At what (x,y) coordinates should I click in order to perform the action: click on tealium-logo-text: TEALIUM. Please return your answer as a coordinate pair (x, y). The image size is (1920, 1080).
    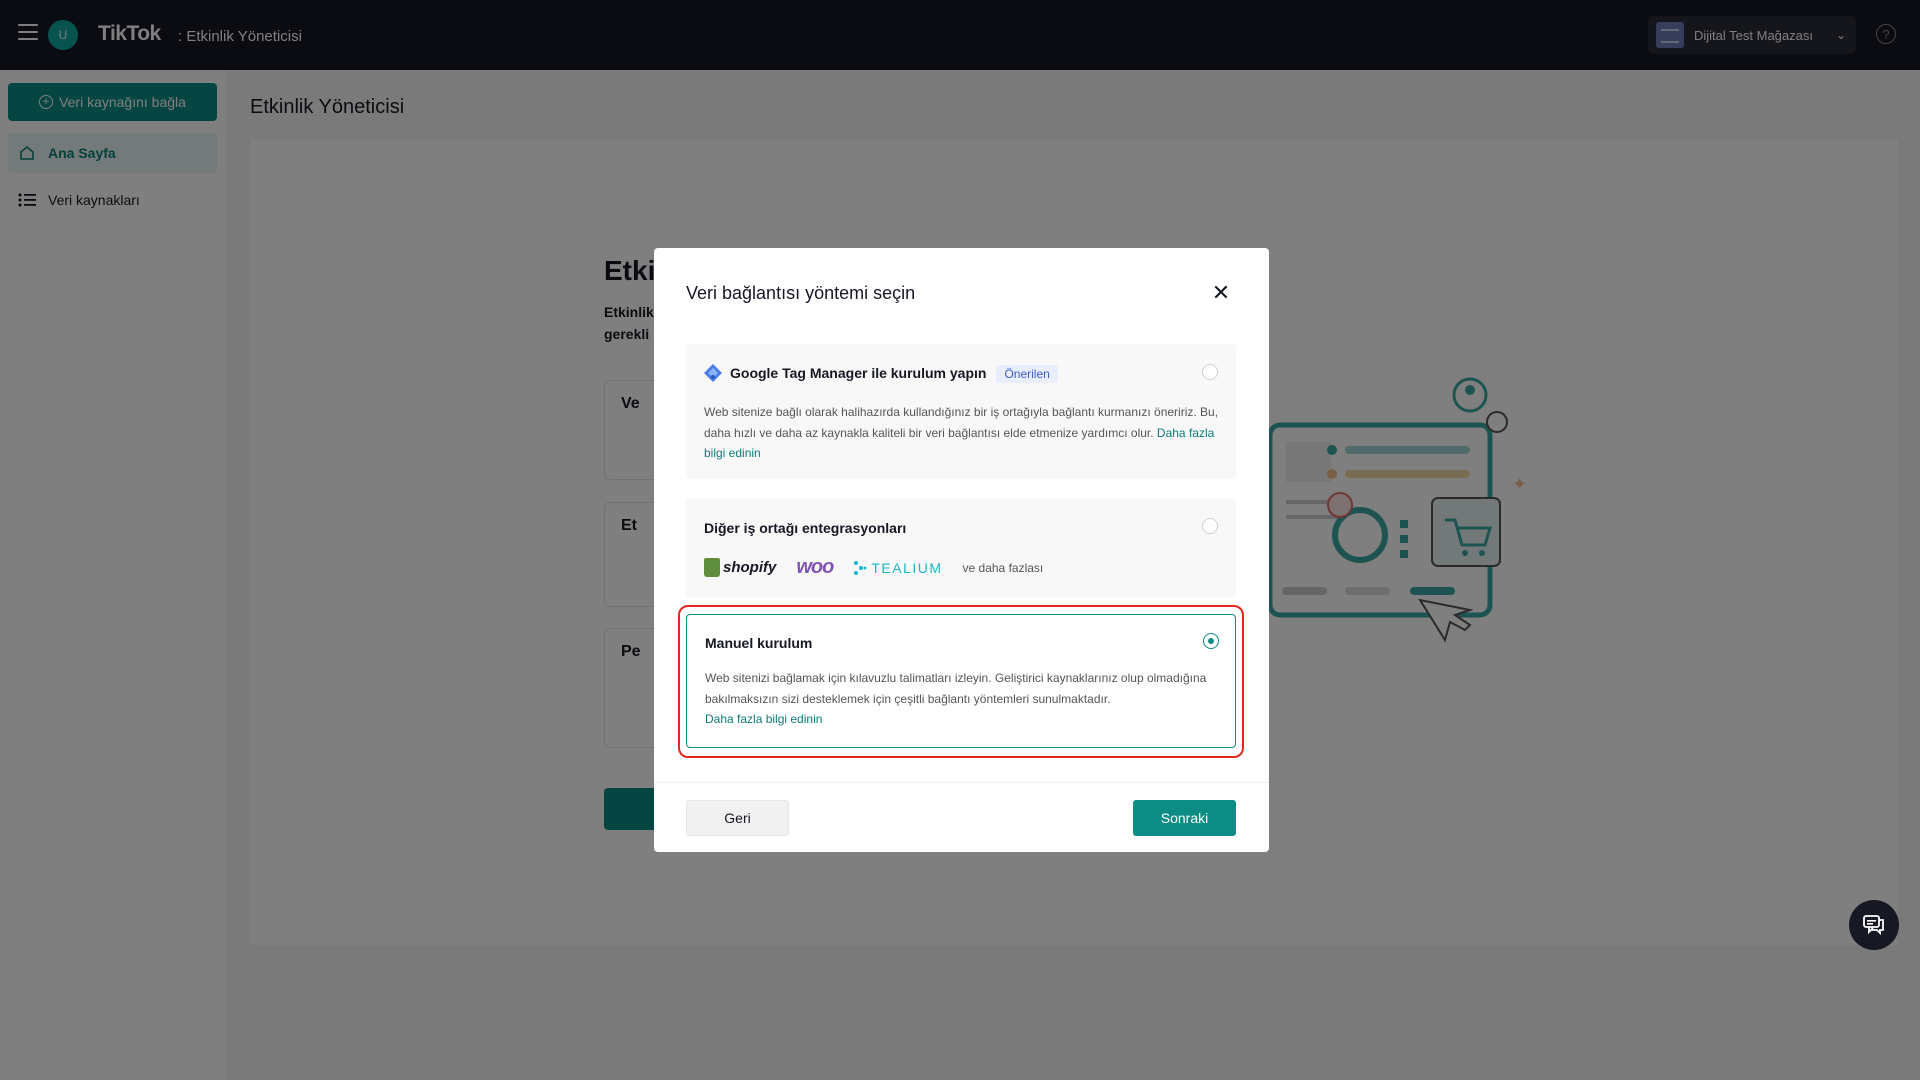
    Looking at the image, I should click on (907, 567).